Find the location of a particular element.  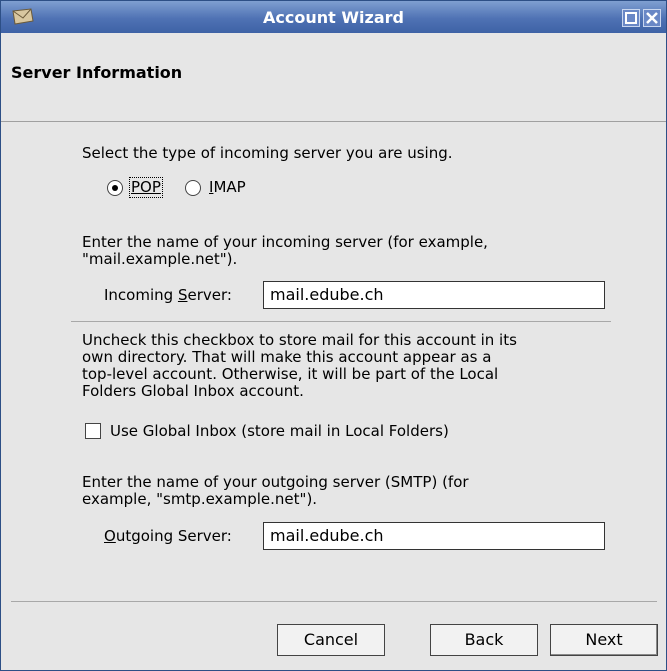

window-title: Account Wizard is located at coordinates (333, 17).